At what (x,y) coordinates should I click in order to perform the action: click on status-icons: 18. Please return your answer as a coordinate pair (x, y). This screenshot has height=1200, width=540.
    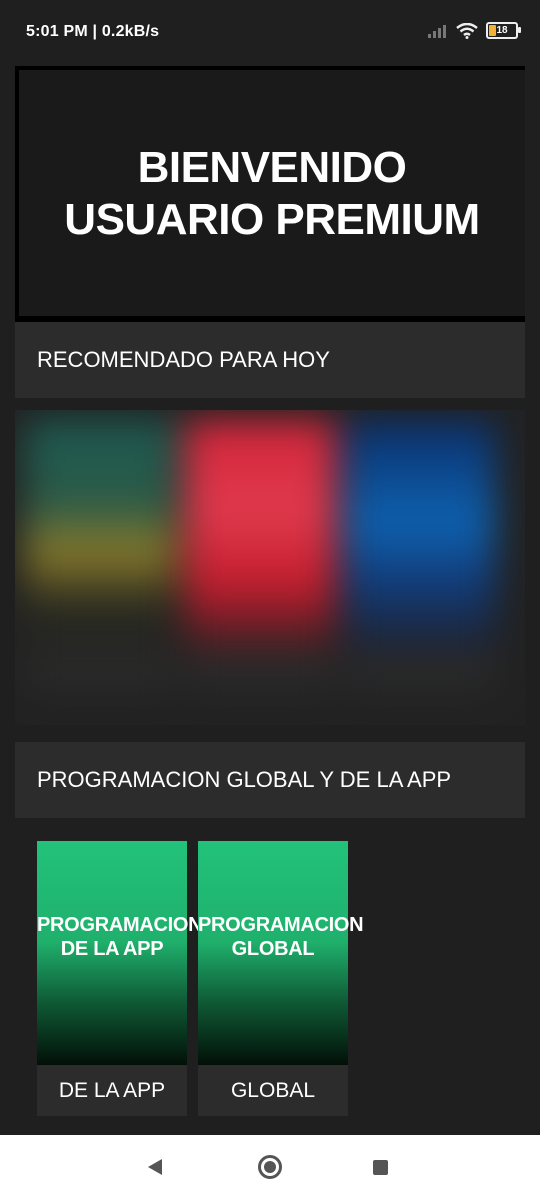
    Looking at the image, I should click on (474, 30).